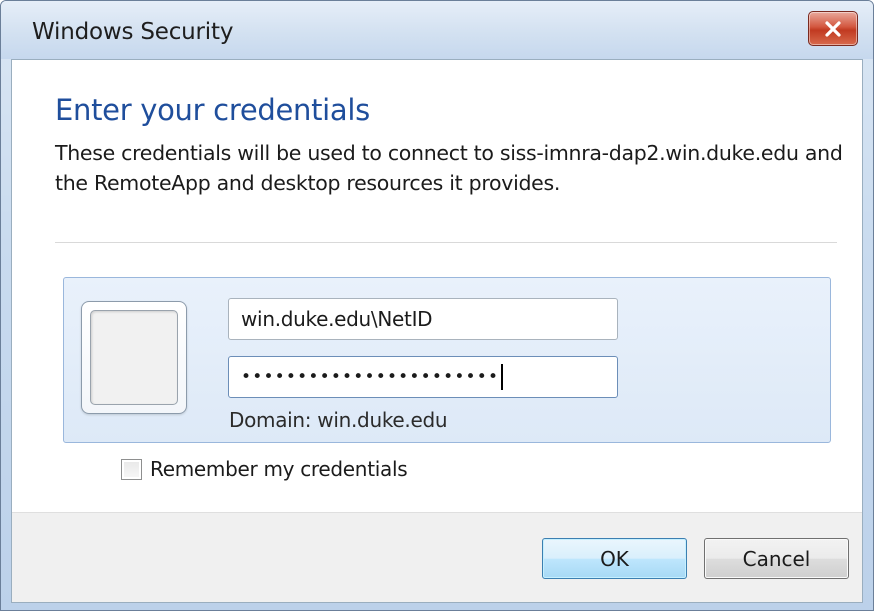  Describe the element at coordinates (337, 319) in the screenshot. I see `username-value: win.duke.edu\NetID` at that location.